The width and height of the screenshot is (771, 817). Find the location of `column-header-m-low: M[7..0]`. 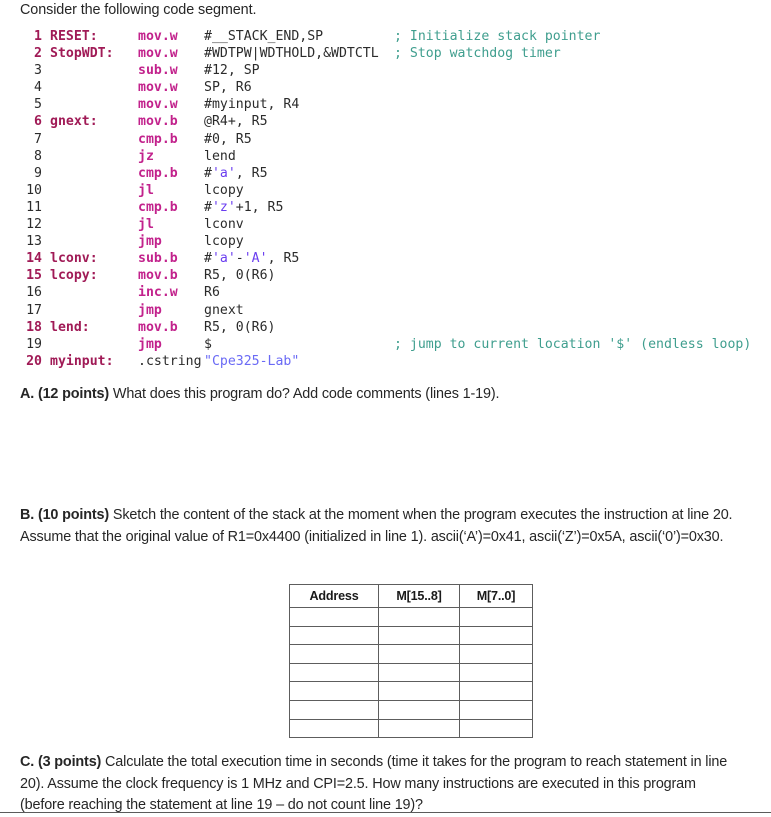

column-header-m-low: M[7..0] is located at coordinates (496, 596).